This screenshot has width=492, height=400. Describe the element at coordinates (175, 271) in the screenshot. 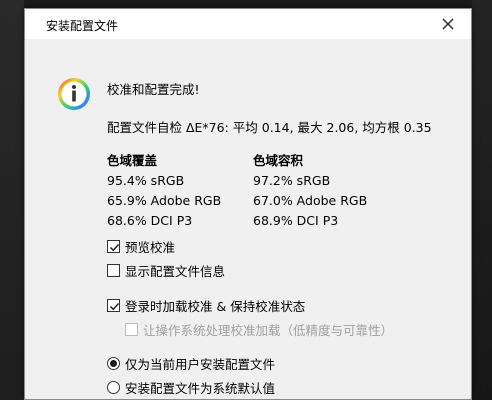

I see `show-profile-info-label: 显示配置文件信息` at that location.